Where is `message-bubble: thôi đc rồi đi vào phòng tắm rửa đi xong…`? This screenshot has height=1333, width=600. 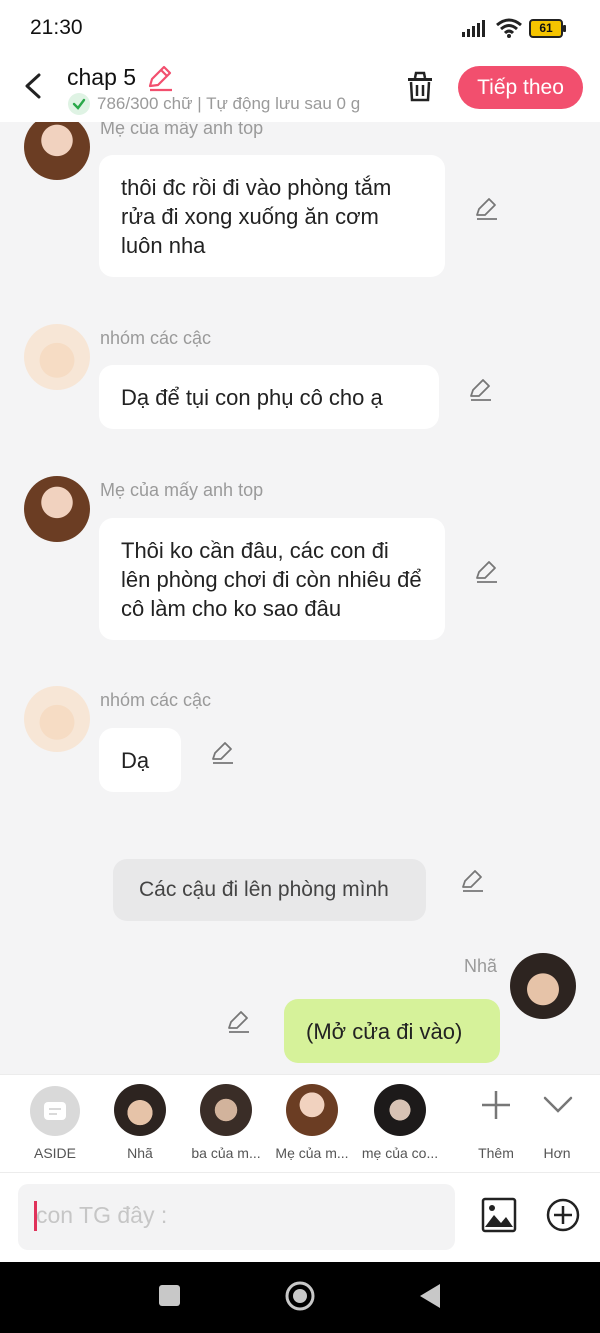
message-bubble: thôi đc rồi đi vào phòng tắm rửa đi xong… is located at coordinates (272, 216).